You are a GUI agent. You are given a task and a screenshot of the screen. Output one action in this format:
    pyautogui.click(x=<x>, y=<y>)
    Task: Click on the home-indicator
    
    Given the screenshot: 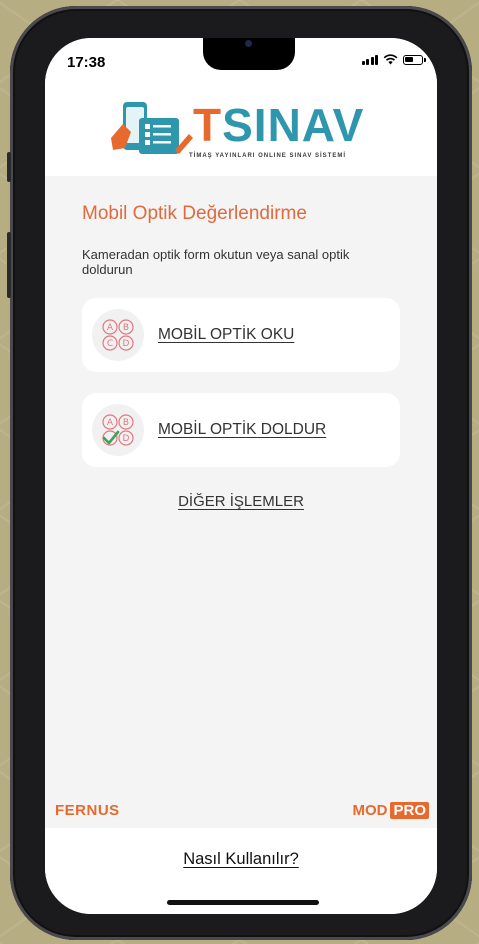 What is the action you would take?
    pyautogui.click(x=243, y=902)
    